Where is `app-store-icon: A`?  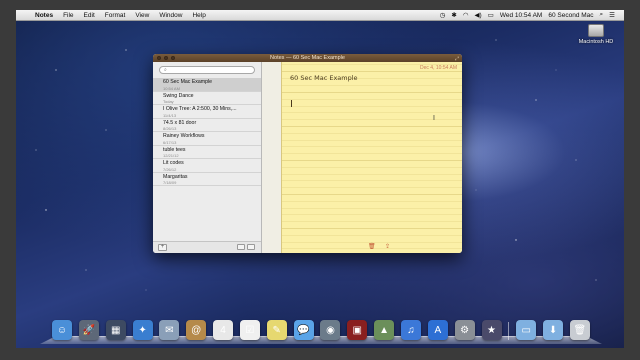 app-store-icon: A is located at coordinates (437, 330).